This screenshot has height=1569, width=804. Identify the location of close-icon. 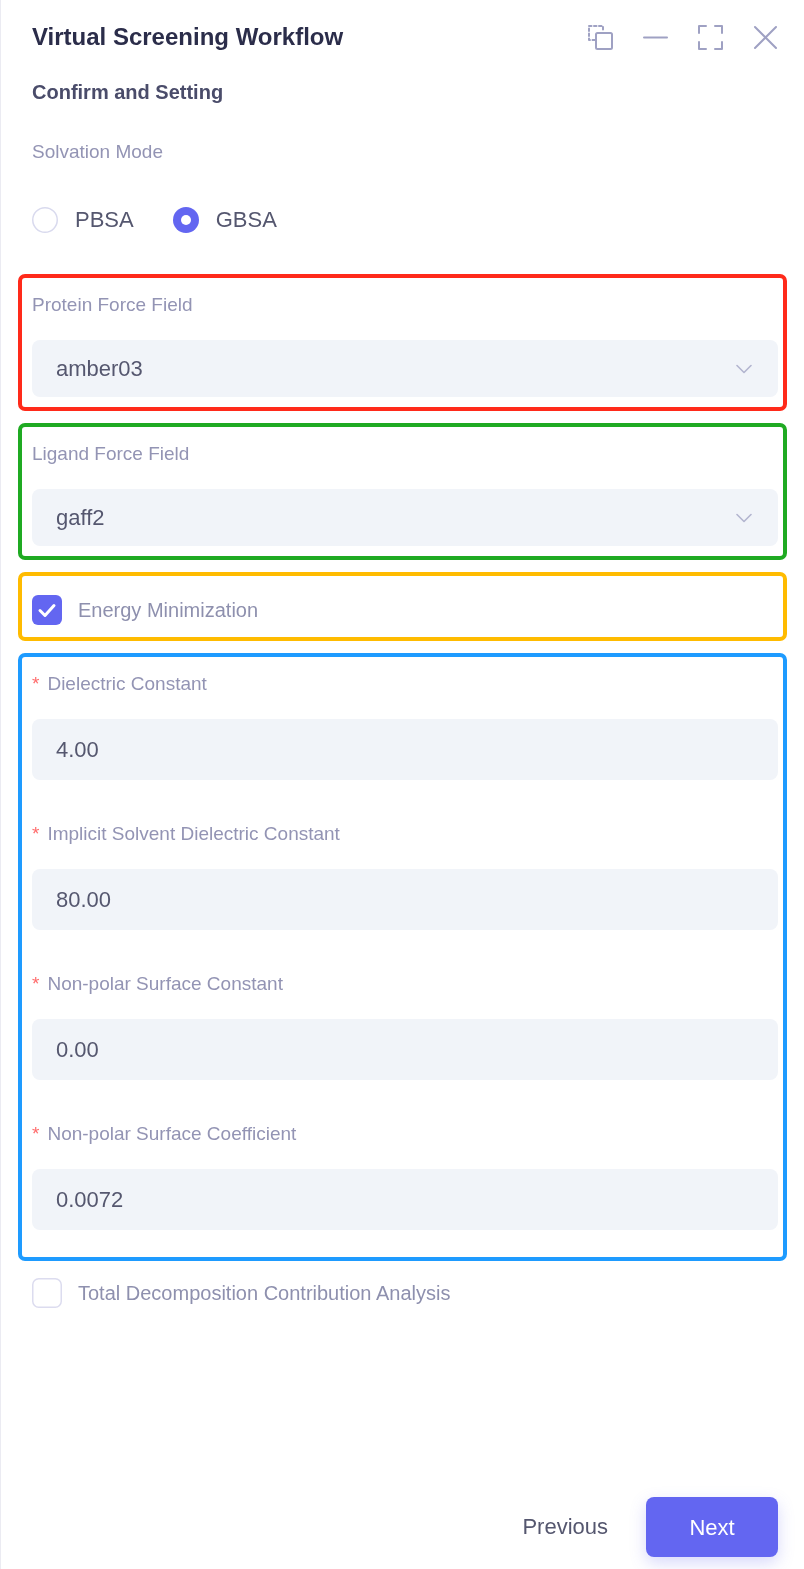
(765, 37).